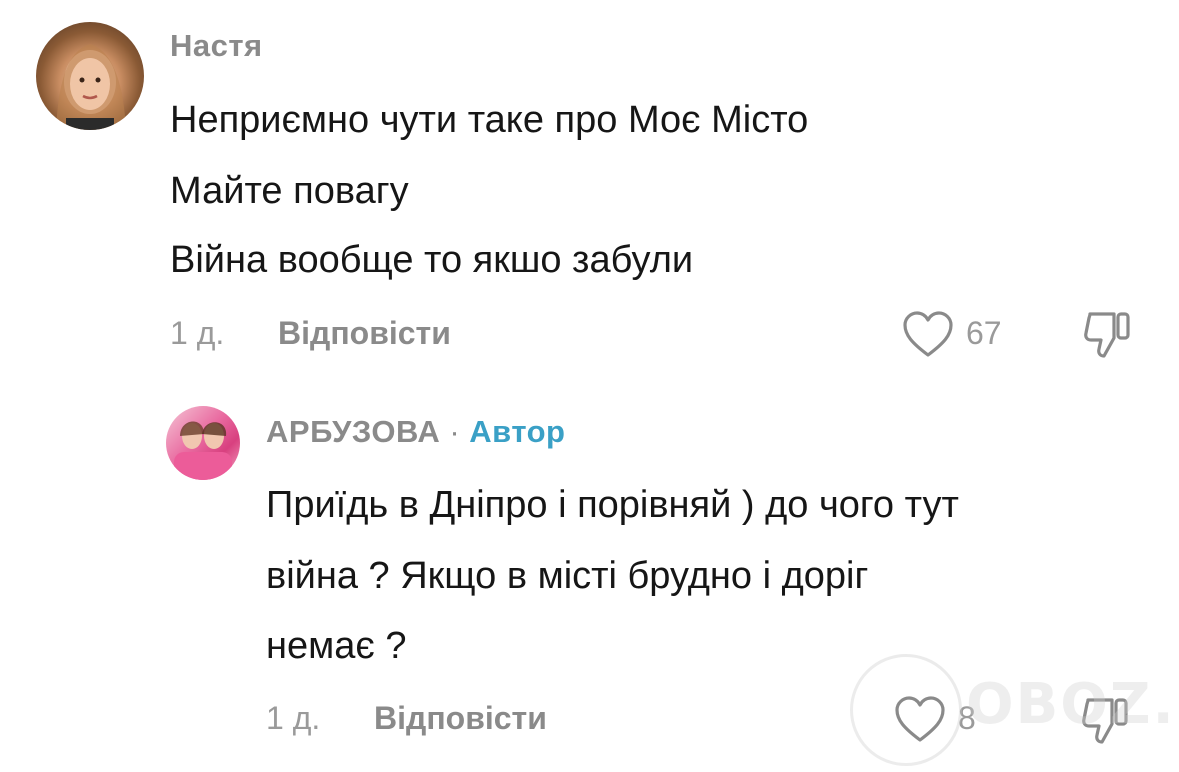 The width and height of the screenshot is (1179, 772). Describe the element at coordinates (967, 718) in the screenshot. I see `like-count: 8` at that location.